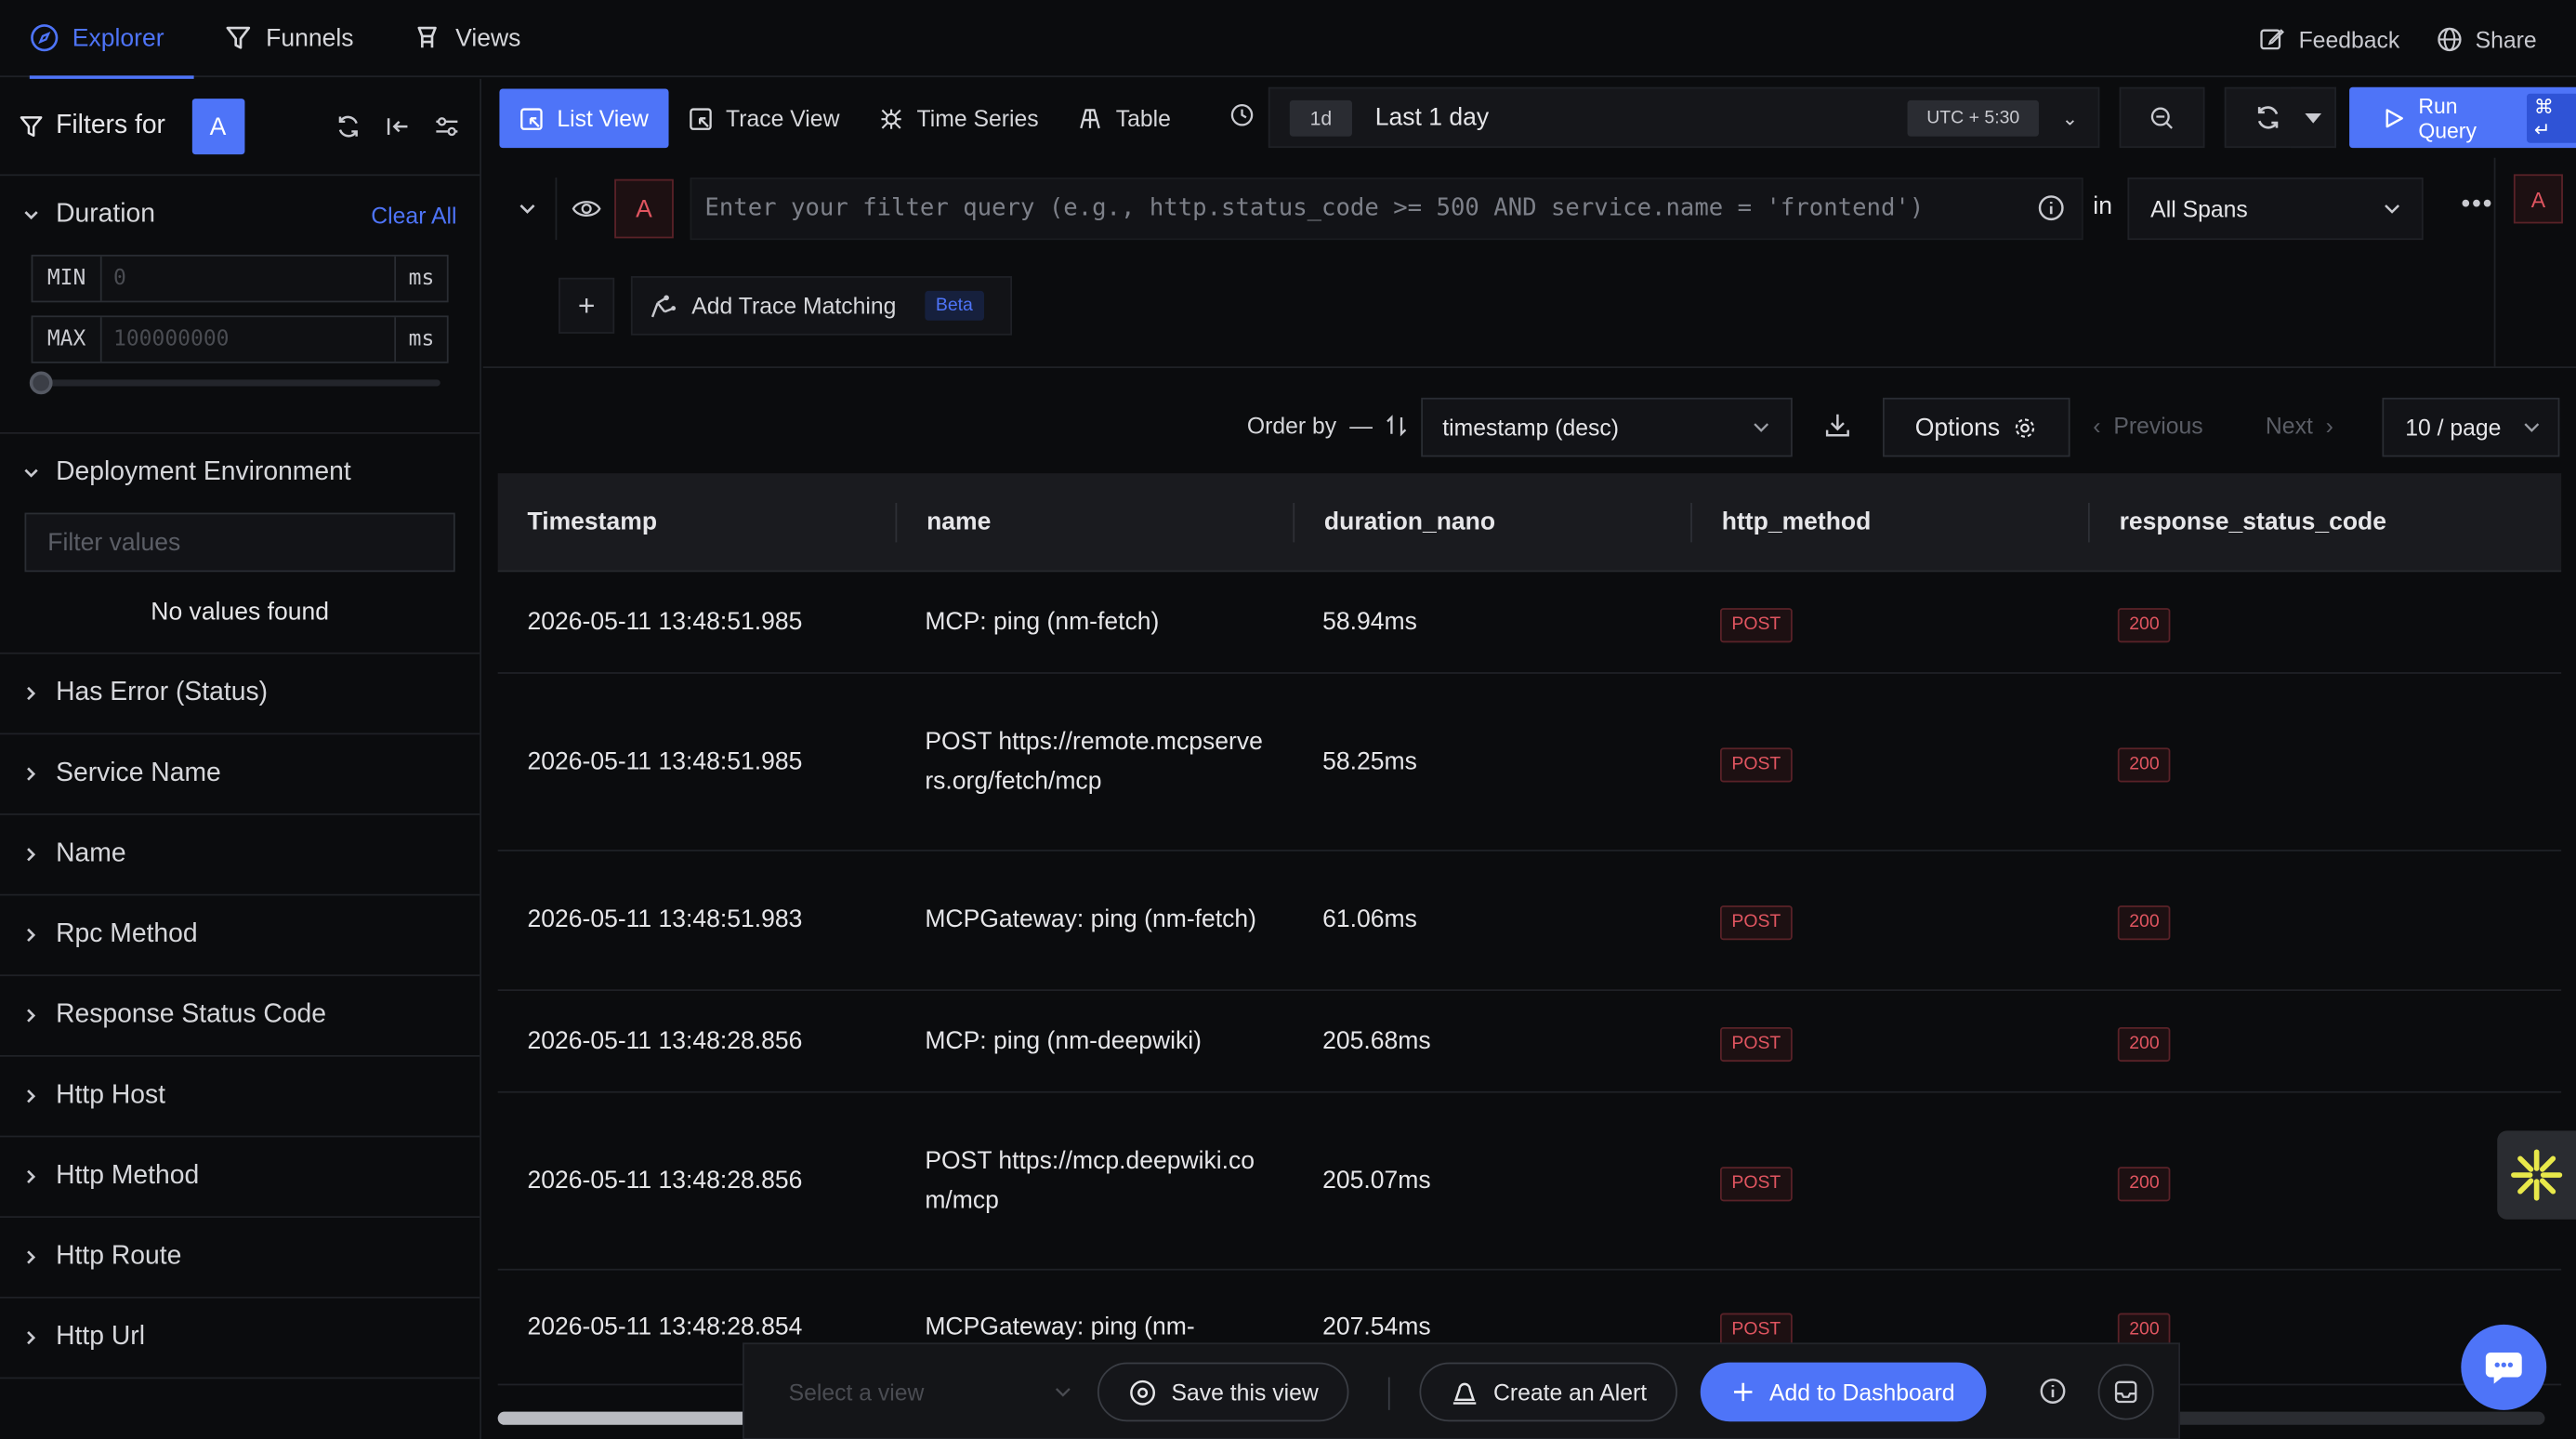  I want to click on page-size-select: 10 / page, so click(2471, 427).